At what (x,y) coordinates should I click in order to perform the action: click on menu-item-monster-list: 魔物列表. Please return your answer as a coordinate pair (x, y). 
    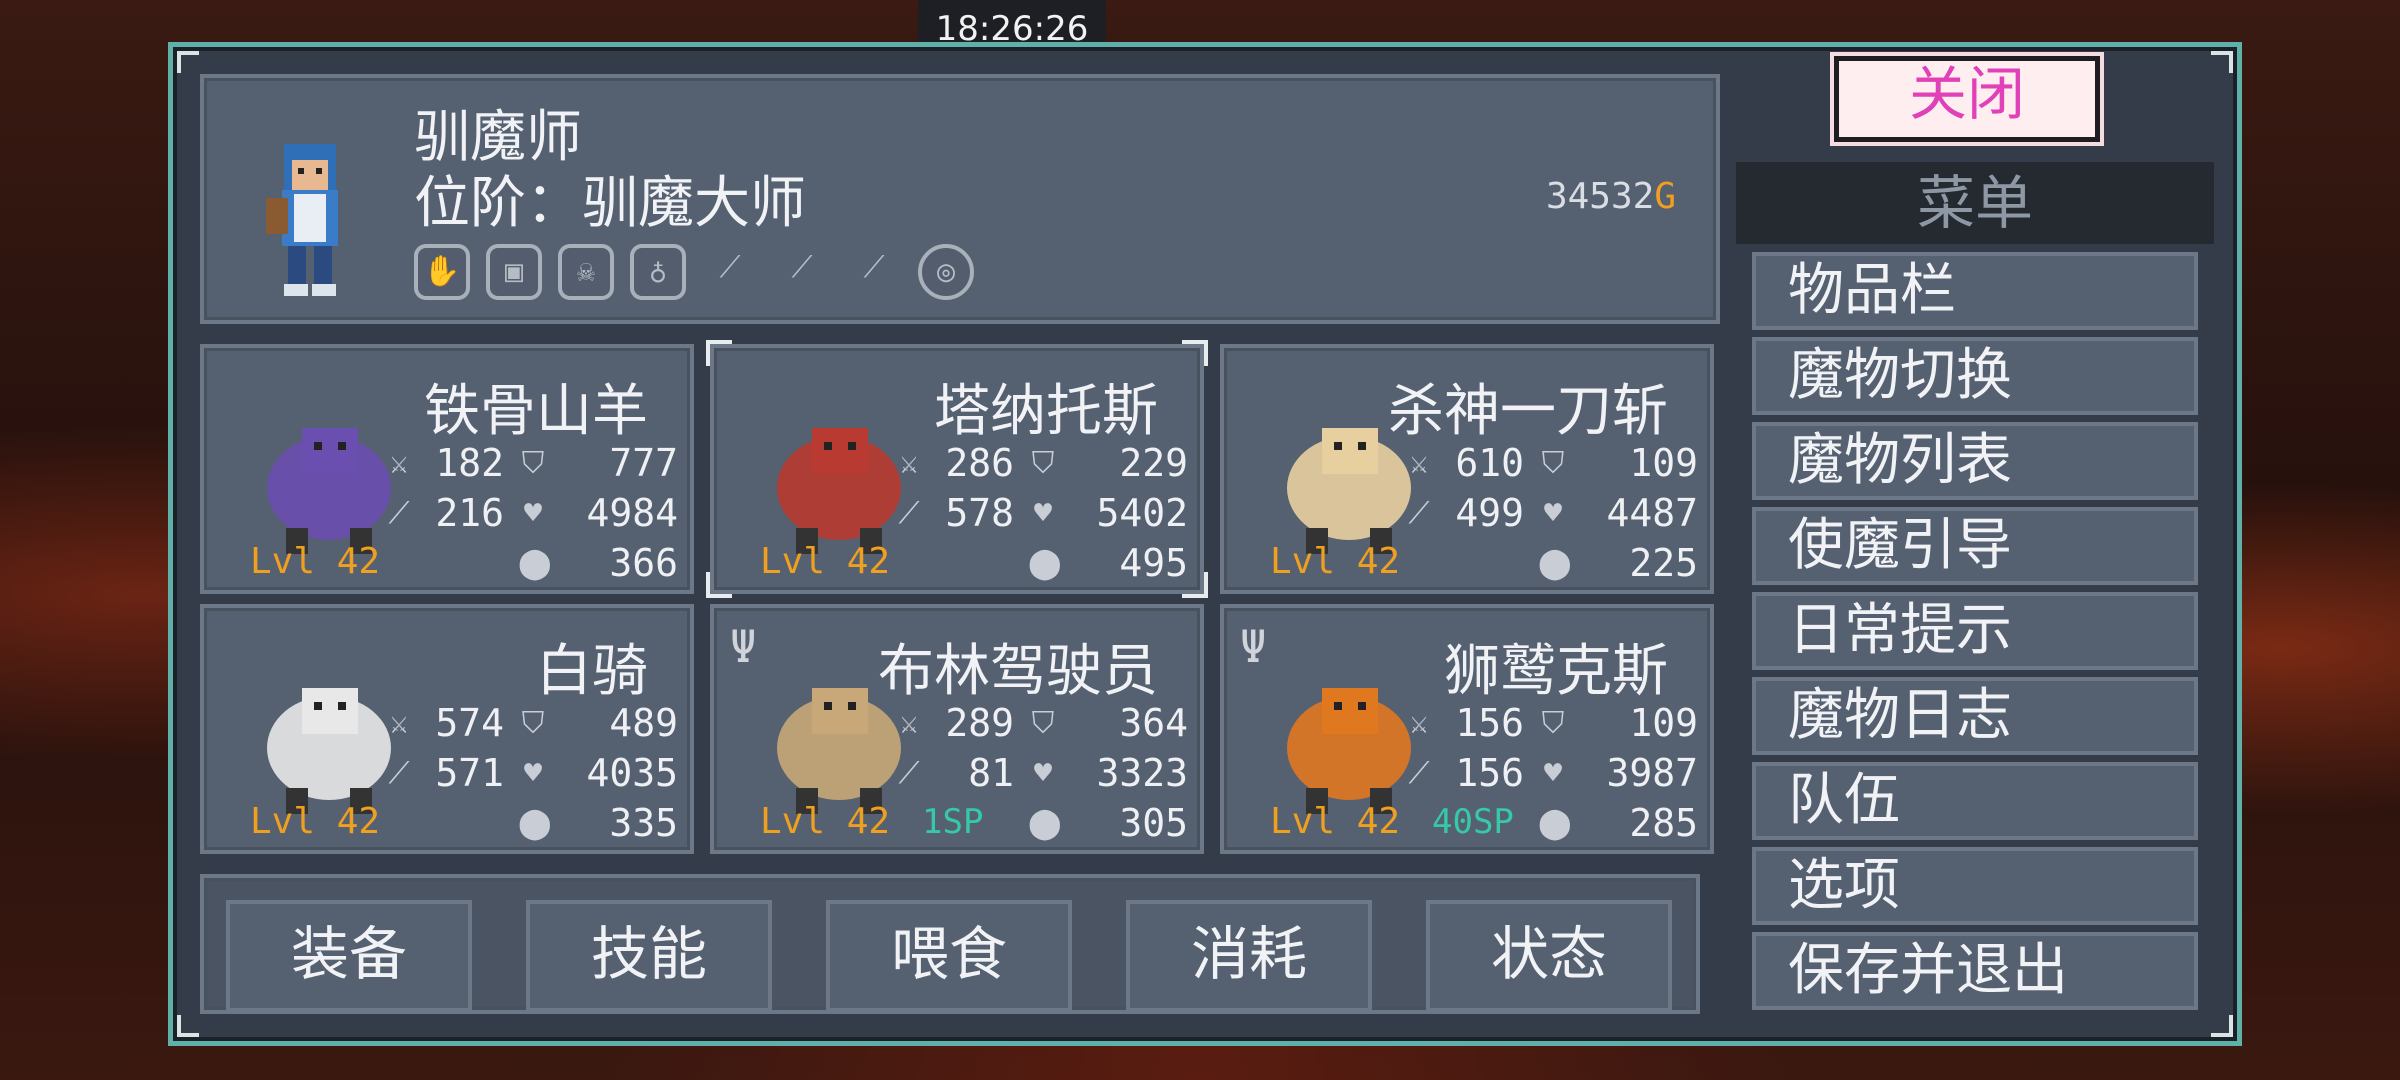
    Looking at the image, I should click on (1975, 461).